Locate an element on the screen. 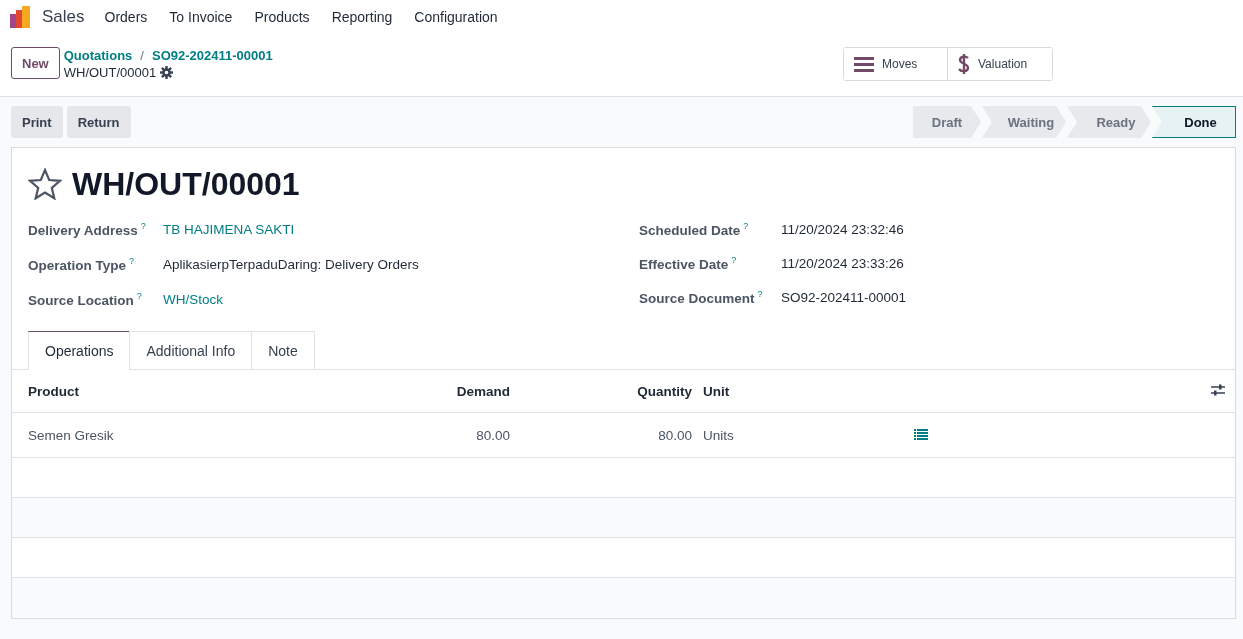 The width and height of the screenshot is (1243, 639). tab: Note is located at coordinates (283, 350).